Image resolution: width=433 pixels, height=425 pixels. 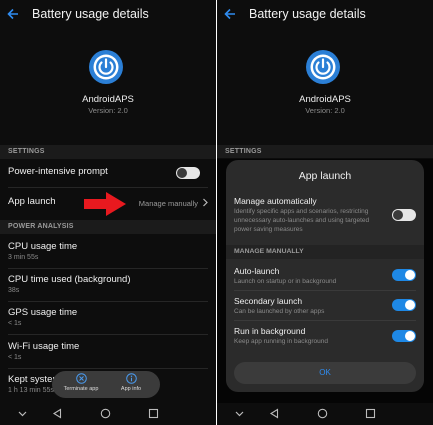 What do you see at coordinates (105, 204) in the screenshot?
I see `red-pointer-arrow` at bounding box center [105, 204].